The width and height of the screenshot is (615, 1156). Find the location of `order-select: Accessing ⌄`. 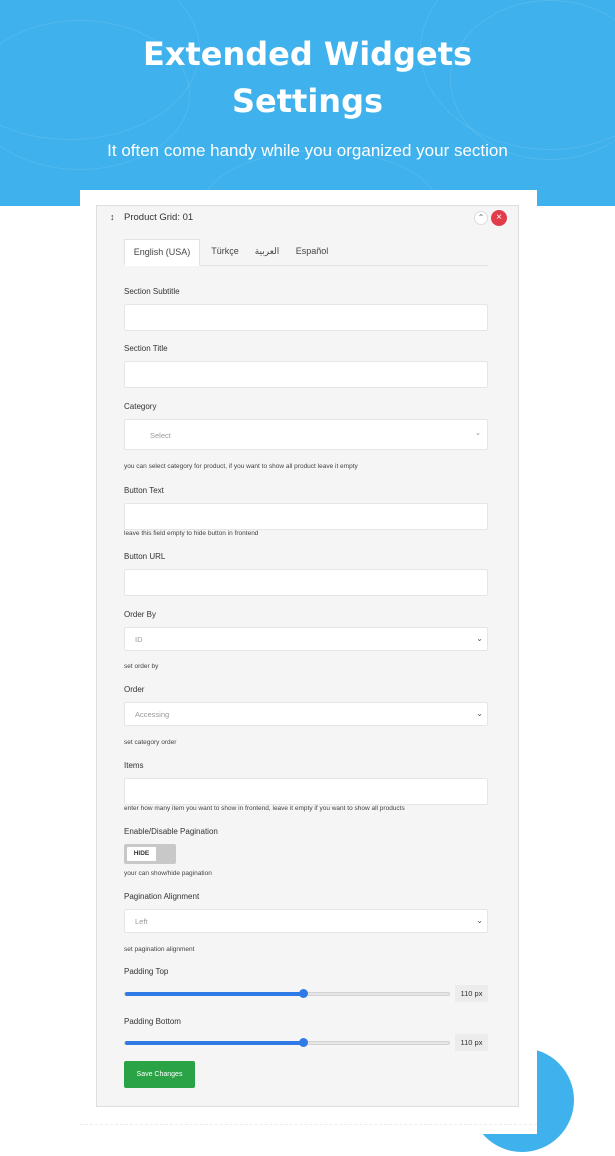

order-select: Accessing ⌄ is located at coordinates (306, 714).